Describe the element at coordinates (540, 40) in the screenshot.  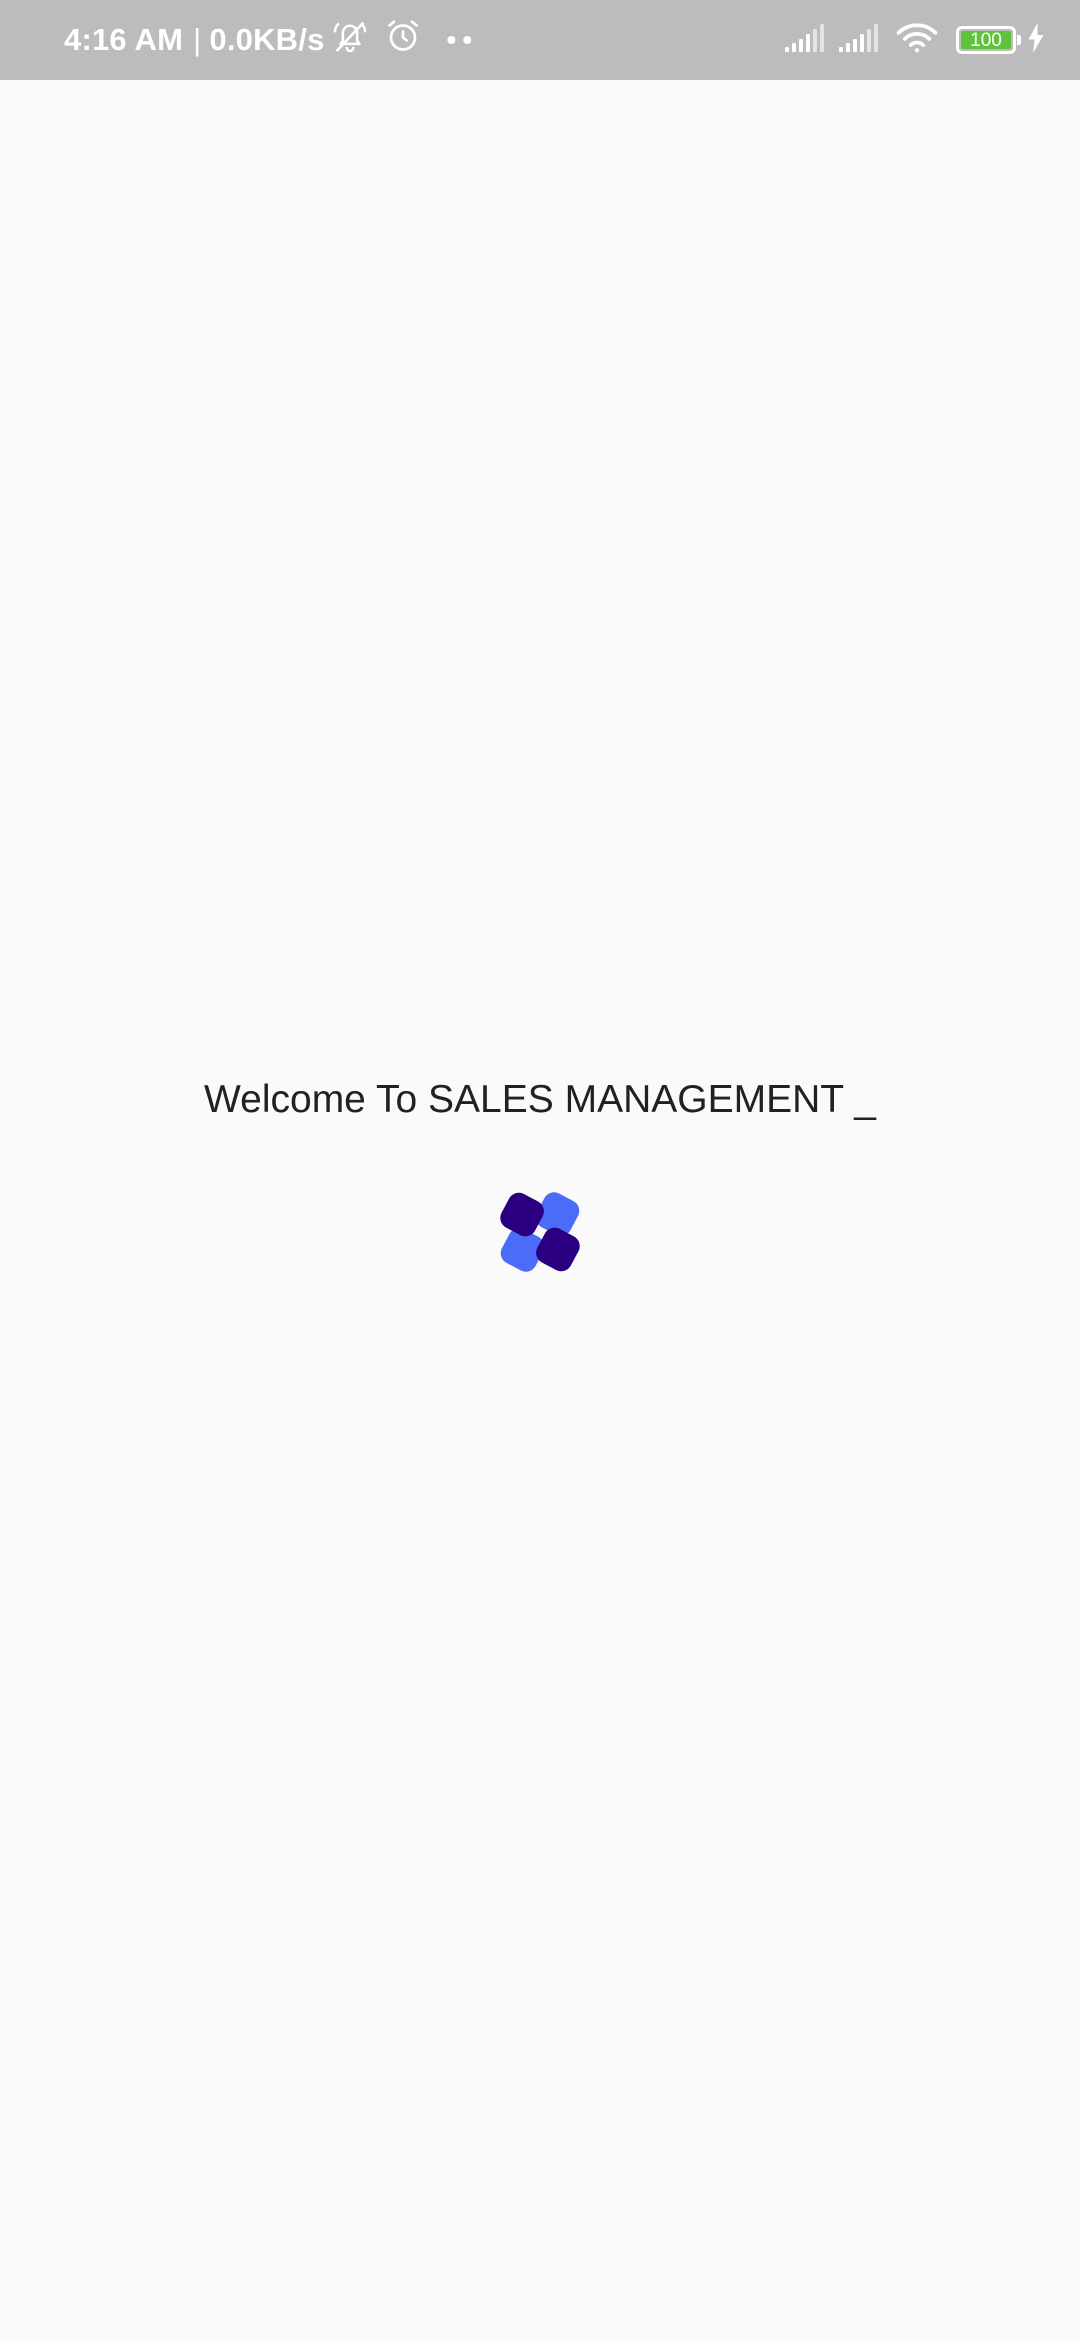
I see `status-bar: 4:16 AM | 0.0KB/s •• 100` at that location.